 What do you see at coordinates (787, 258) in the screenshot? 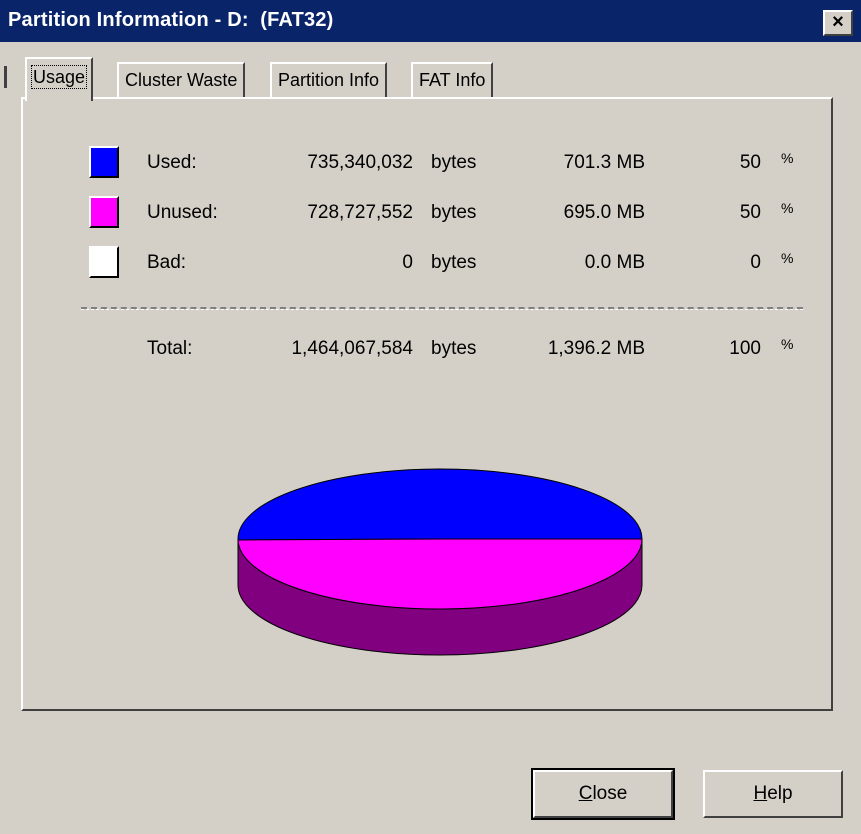
I see `bad-percent-sign: %` at bounding box center [787, 258].